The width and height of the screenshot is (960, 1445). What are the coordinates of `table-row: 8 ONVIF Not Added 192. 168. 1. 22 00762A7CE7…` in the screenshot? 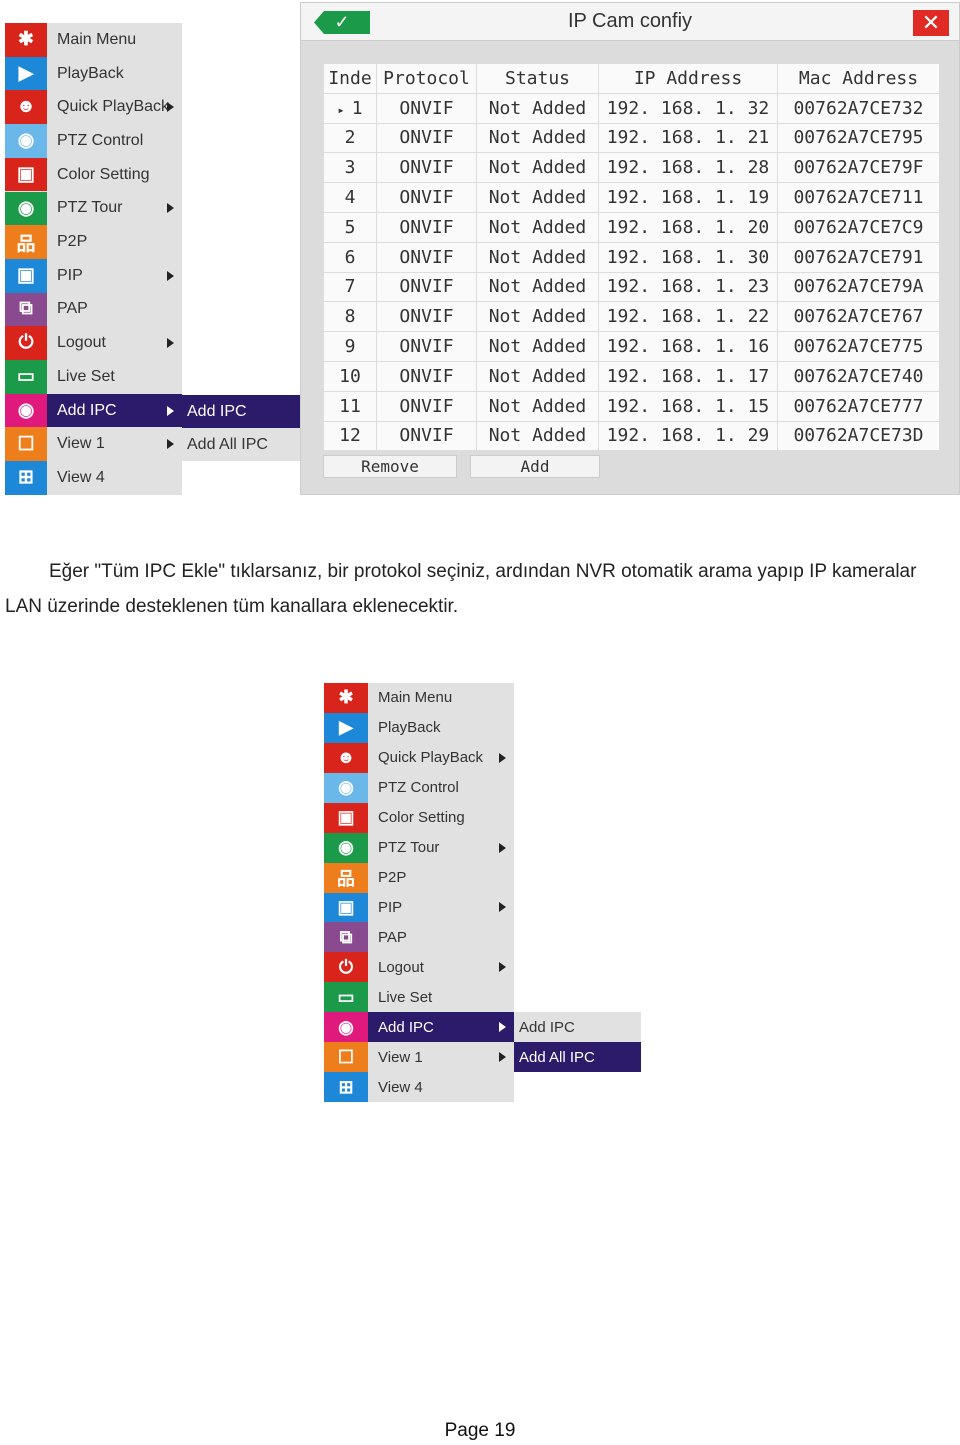 It's located at (631, 317).